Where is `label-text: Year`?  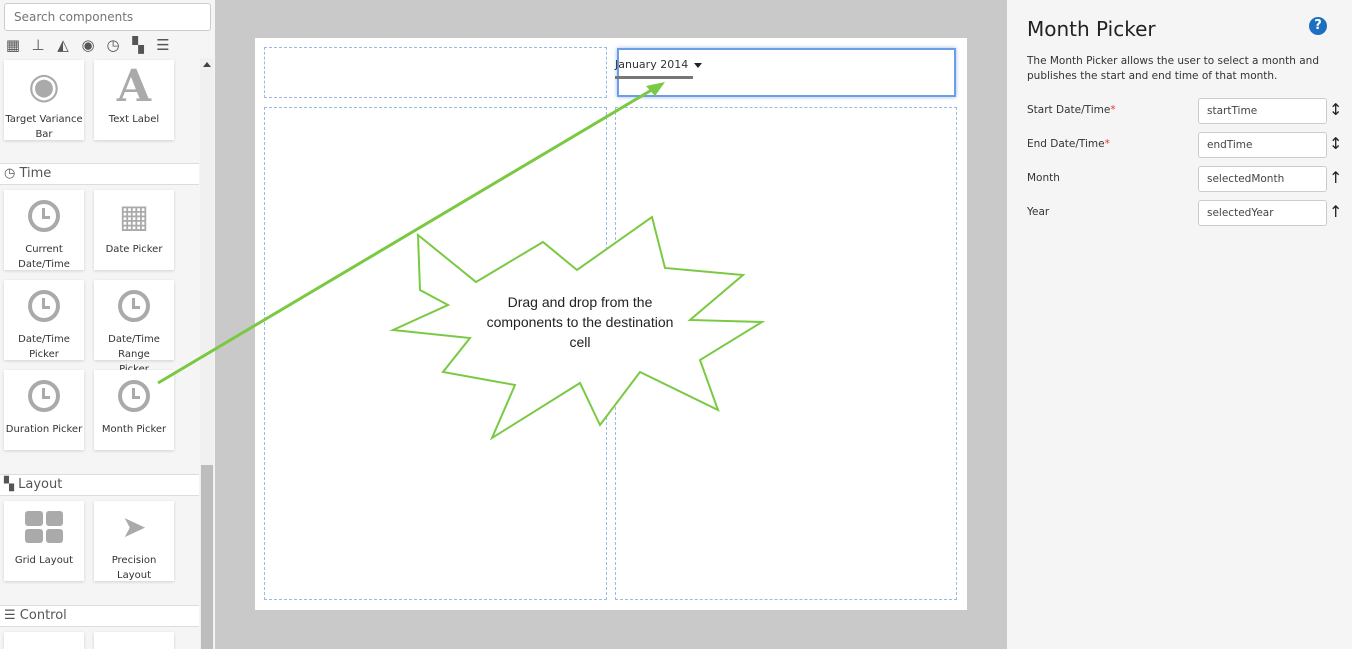
label-text: Year is located at coordinates (1038, 212).